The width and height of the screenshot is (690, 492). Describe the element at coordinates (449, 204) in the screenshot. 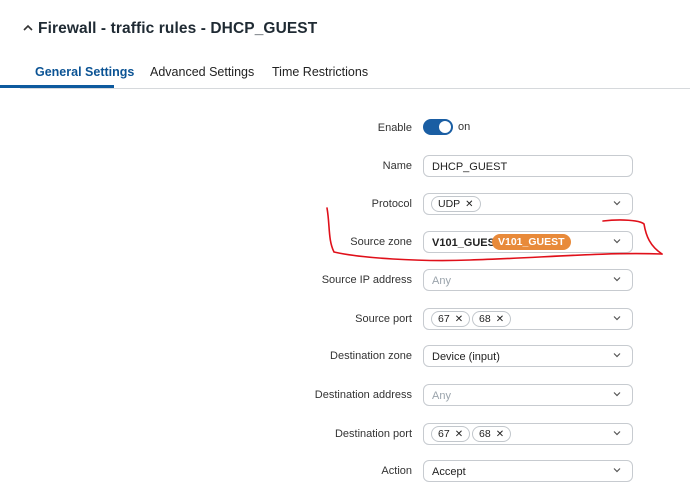

I see `chip-label: UDP` at that location.